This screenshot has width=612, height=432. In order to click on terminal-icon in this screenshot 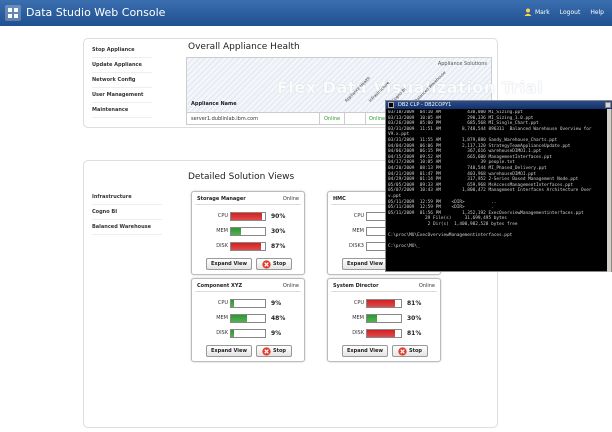, I will do `click(391, 105)`.